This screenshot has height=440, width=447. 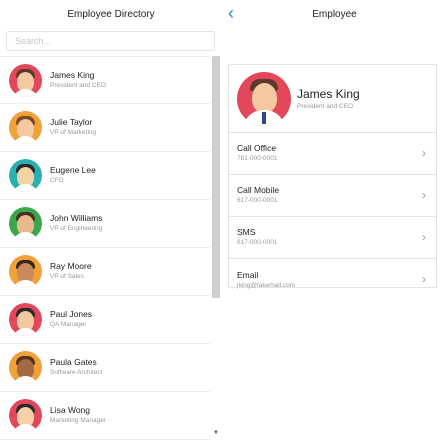 I want to click on directory-header: Employee Directory, so click(x=111, y=14).